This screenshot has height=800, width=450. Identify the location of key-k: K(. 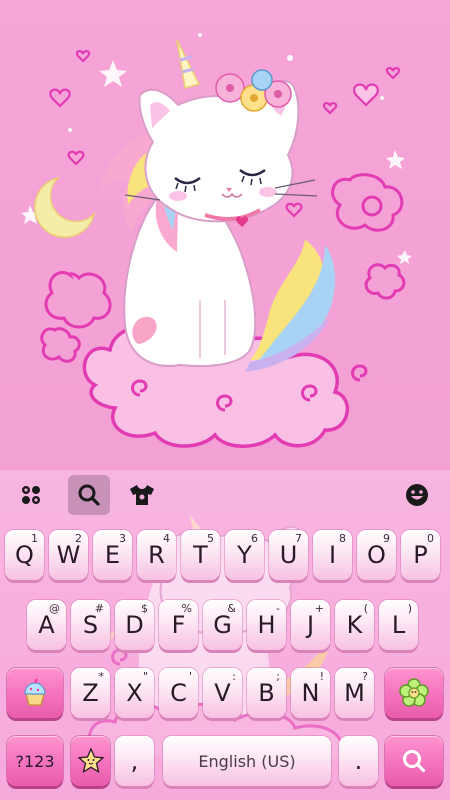
(354, 625).